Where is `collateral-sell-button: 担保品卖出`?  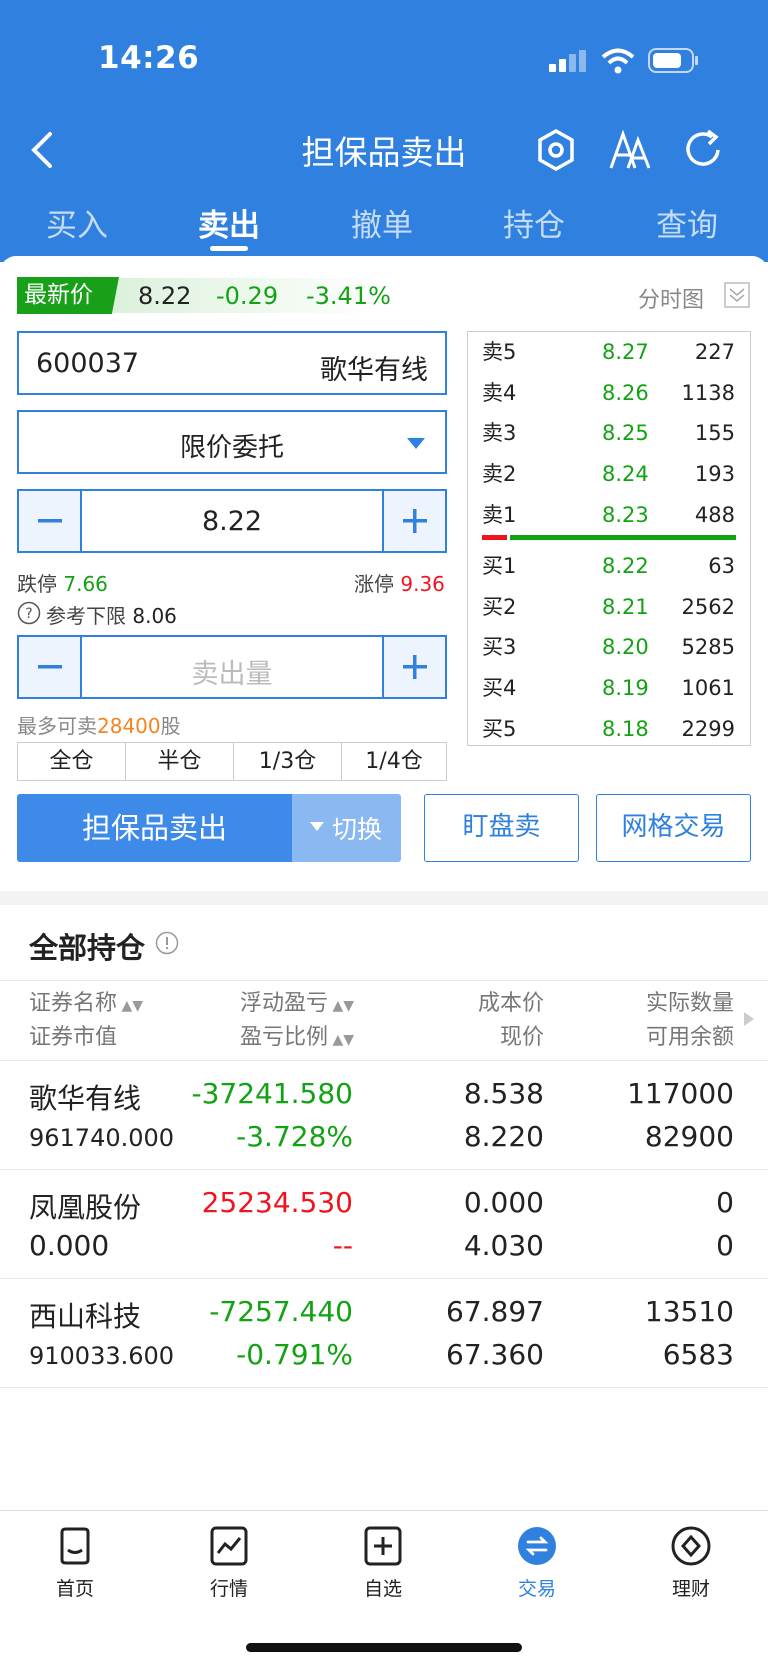
collateral-sell-button: 担保品卖出 is located at coordinates (154, 828).